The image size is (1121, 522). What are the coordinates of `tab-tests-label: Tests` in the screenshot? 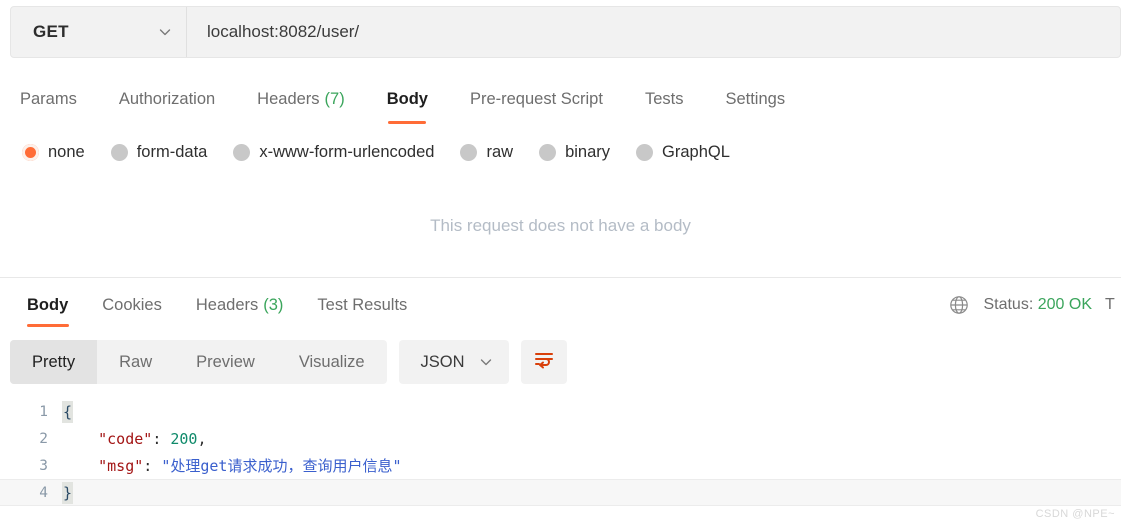 It's located at (664, 98).